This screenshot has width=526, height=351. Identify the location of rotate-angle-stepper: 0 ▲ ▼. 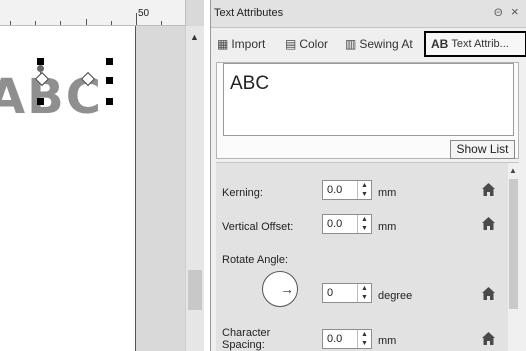
(347, 293).